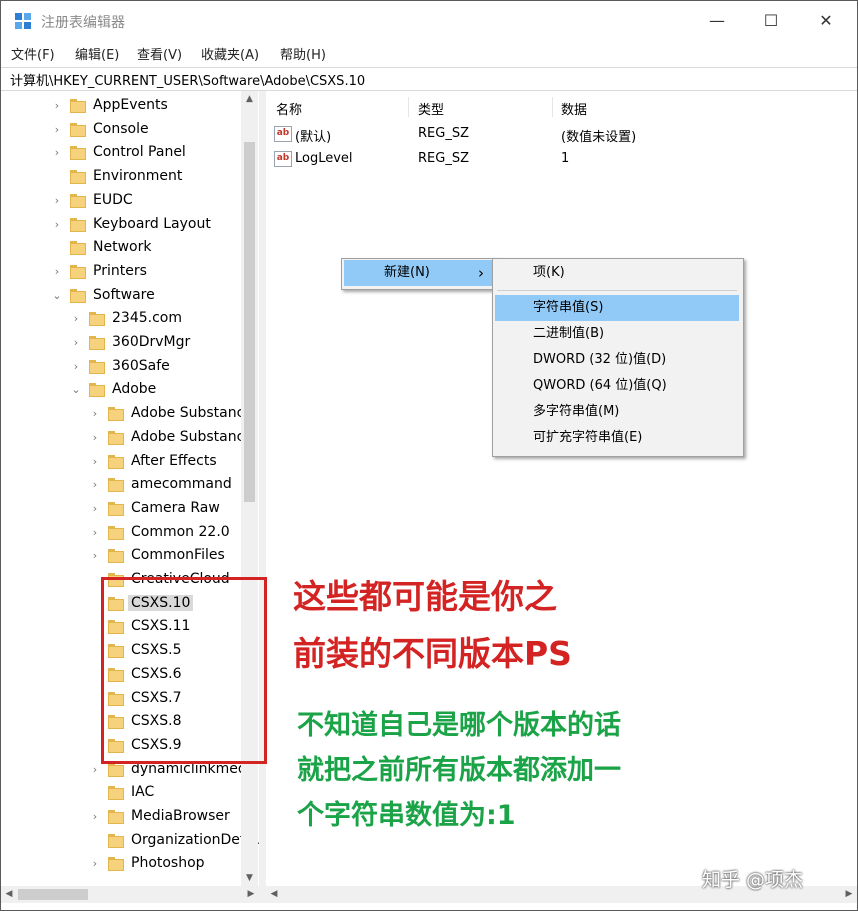  Describe the element at coordinates (130, 296) in the screenshot. I see `tree-node: ⌄ Software` at that location.